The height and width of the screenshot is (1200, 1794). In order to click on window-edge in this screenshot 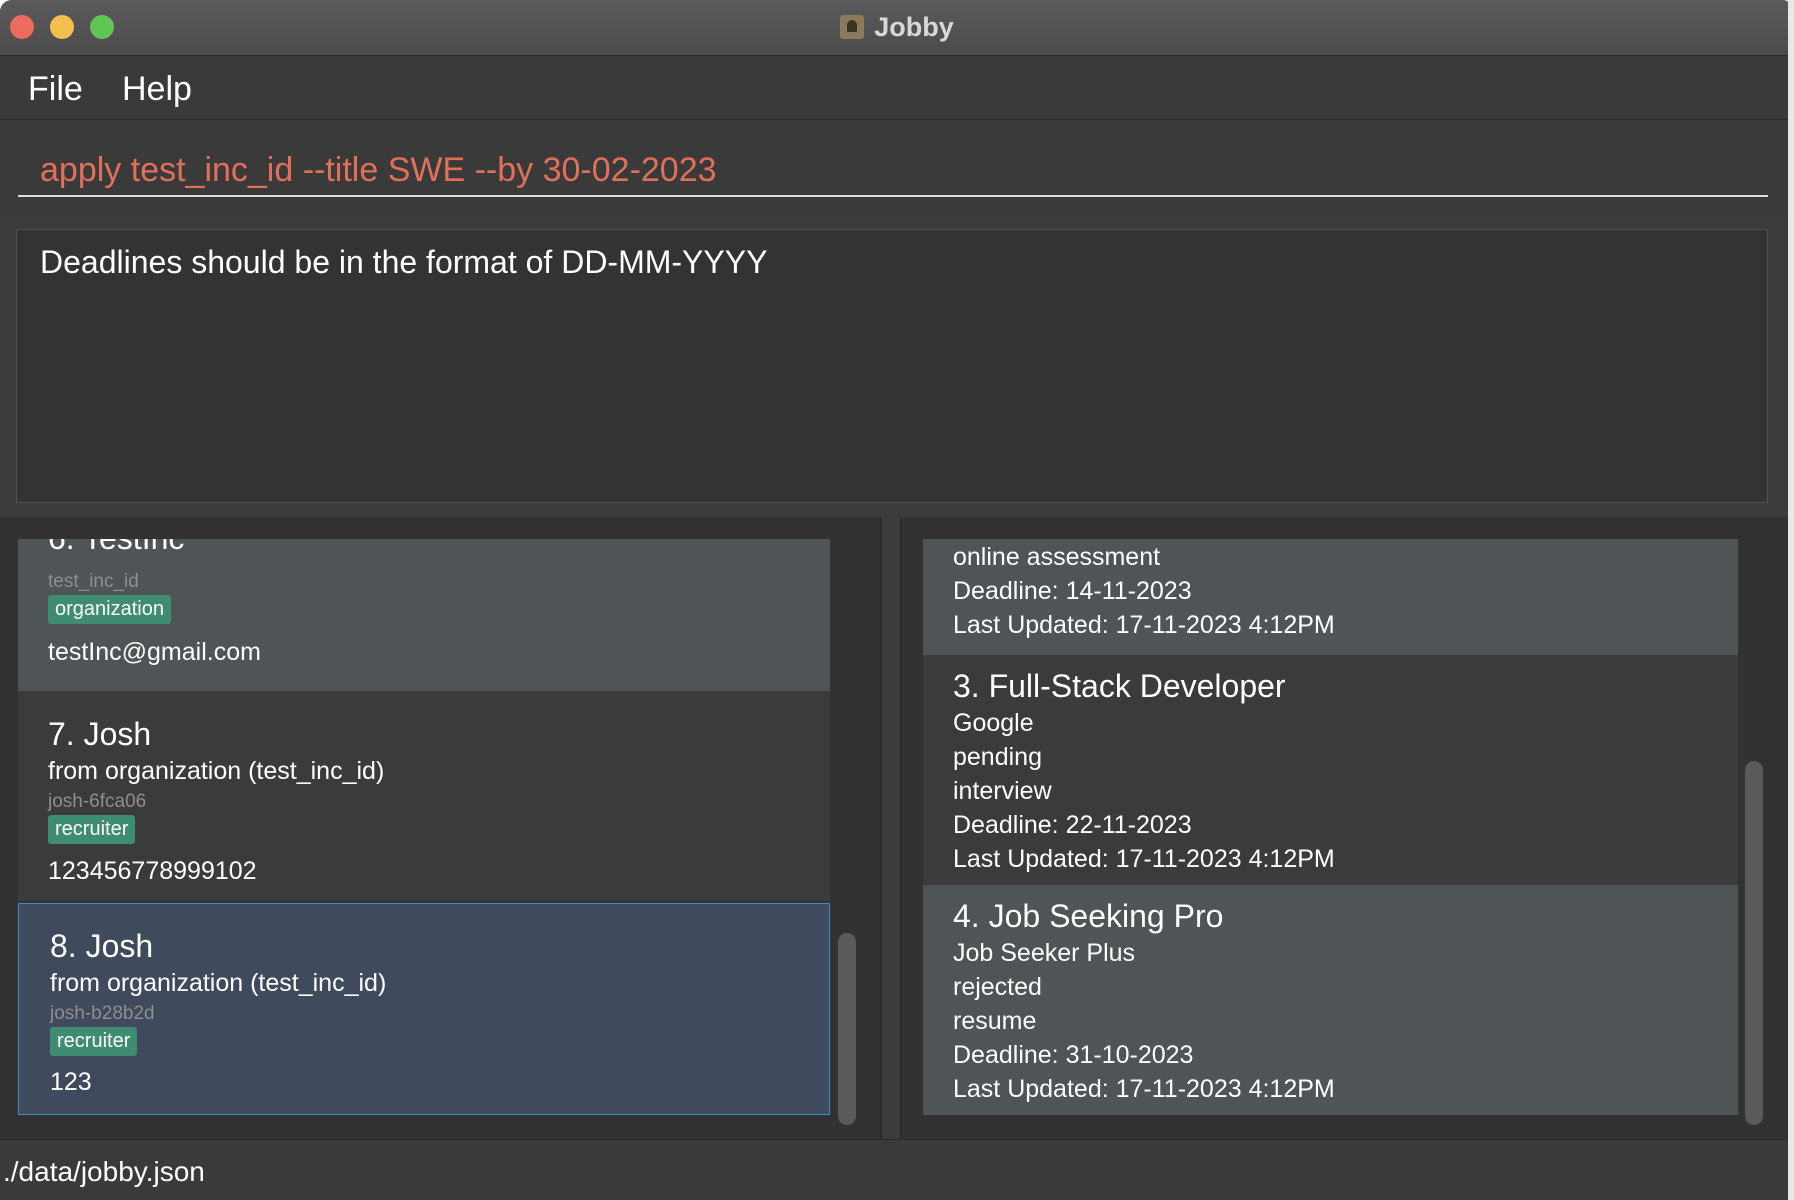, I will do `click(1791, 600)`.